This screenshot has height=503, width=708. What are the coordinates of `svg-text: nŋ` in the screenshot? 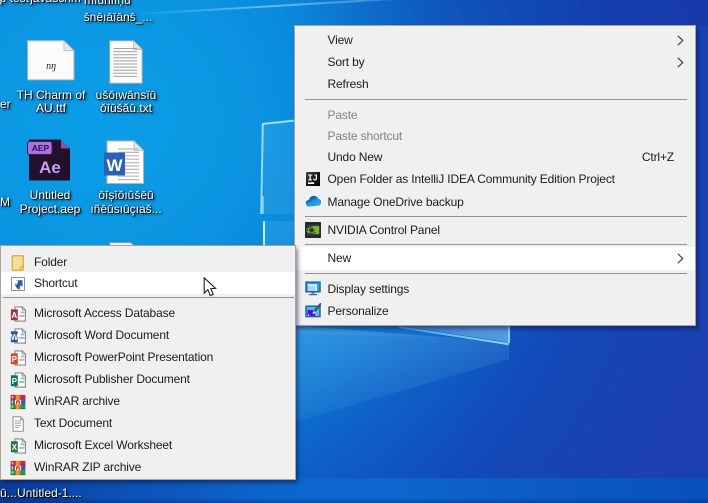 It's located at (51, 66).